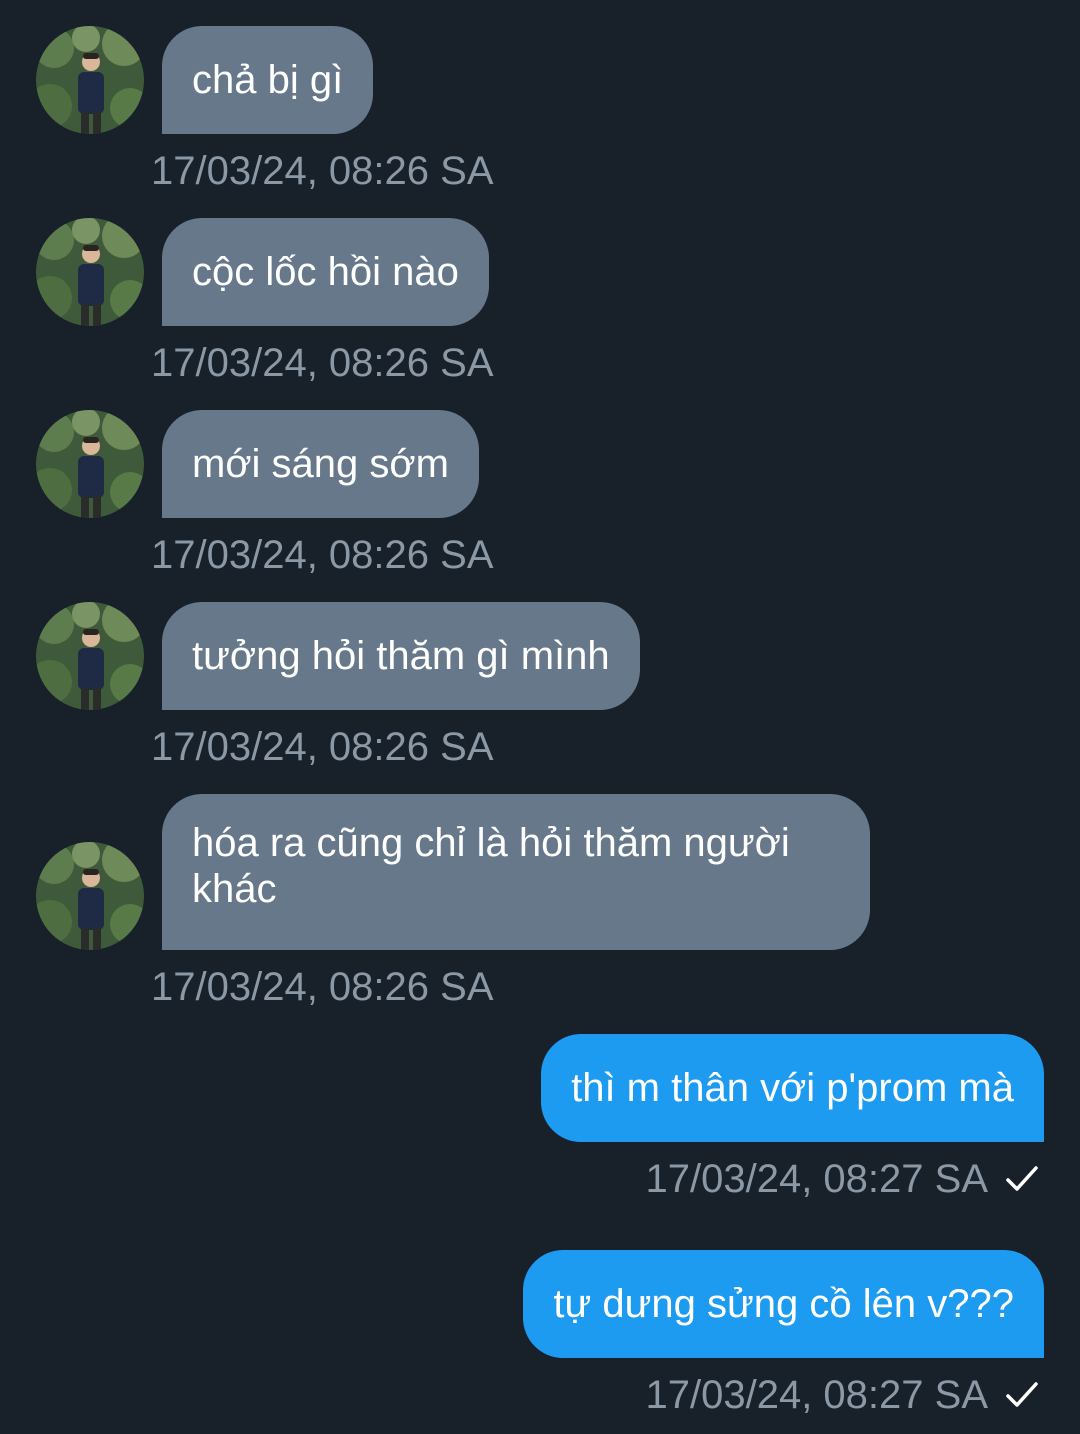 Image resolution: width=1080 pixels, height=1434 pixels. Describe the element at coordinates (792, 1088) in the screenshot. I see `message-bubble: thì m thân với p'prom mà` at that location.